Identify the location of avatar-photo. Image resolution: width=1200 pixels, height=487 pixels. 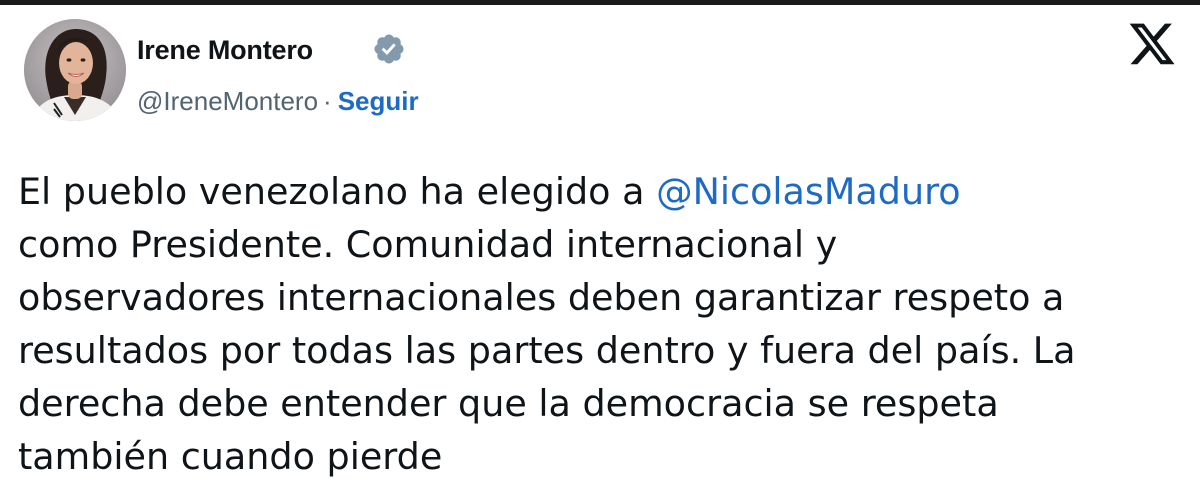
(75, 70).